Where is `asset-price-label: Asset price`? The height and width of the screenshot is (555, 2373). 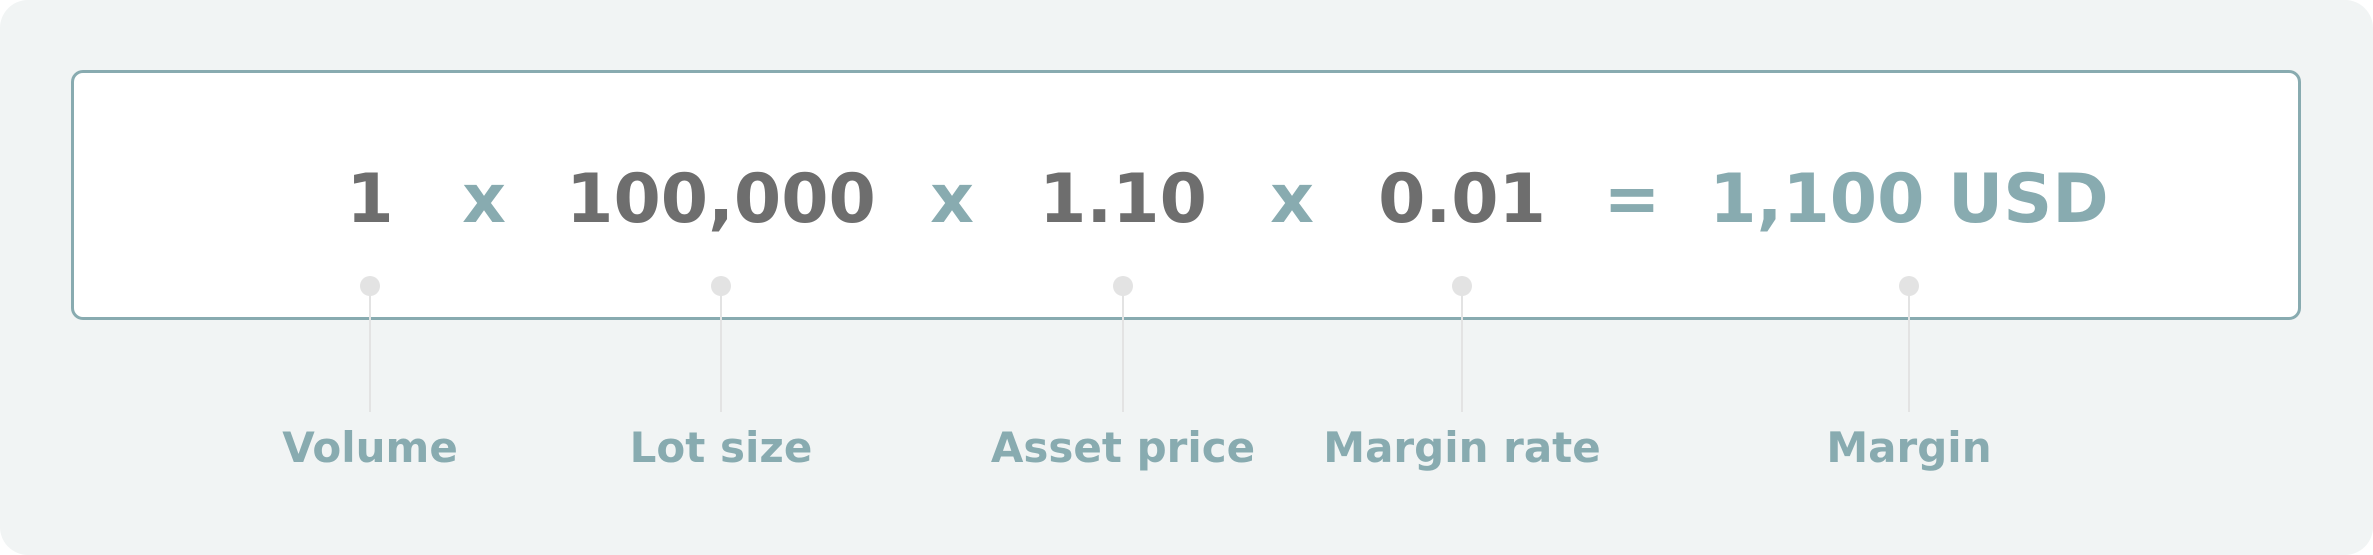
asset-price-label: Asset price is located at coordinates (1123, 447).